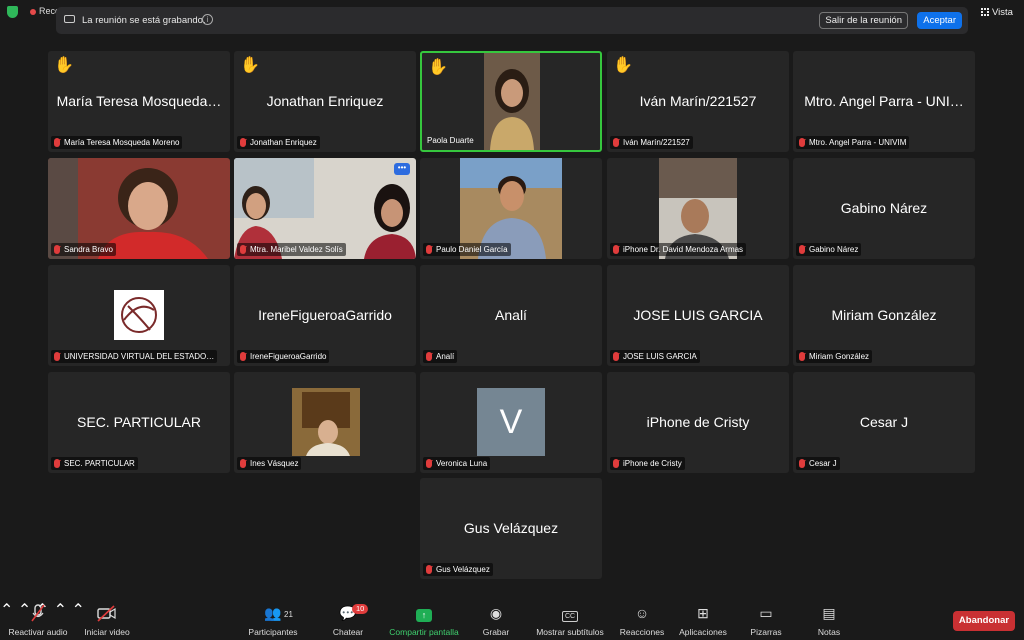 The image size is (1024, 640). I want to click on whiteboards-button: ▭ Pizarras, so click(766, 620).